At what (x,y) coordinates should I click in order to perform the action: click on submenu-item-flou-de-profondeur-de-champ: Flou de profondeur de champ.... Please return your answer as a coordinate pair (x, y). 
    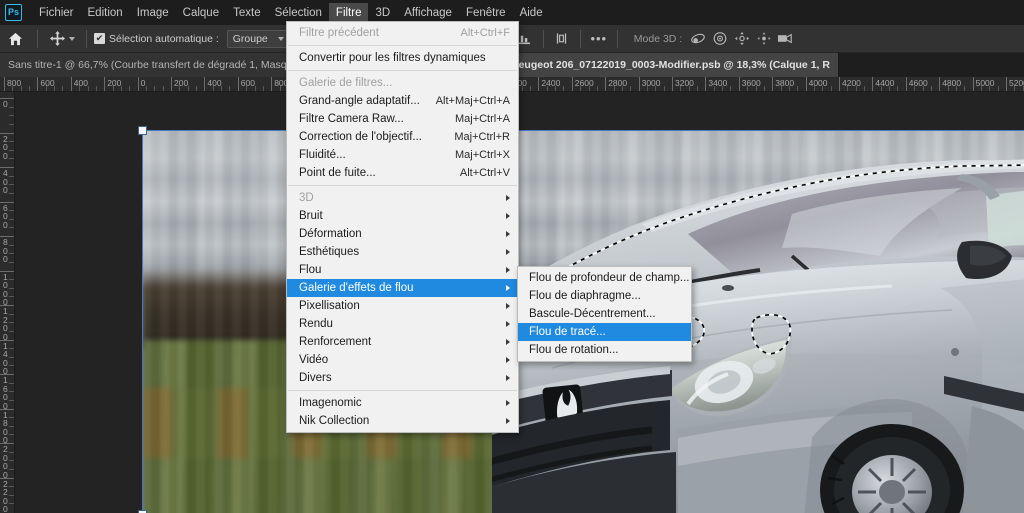
    Looking at the image, I should click on (604, 278).